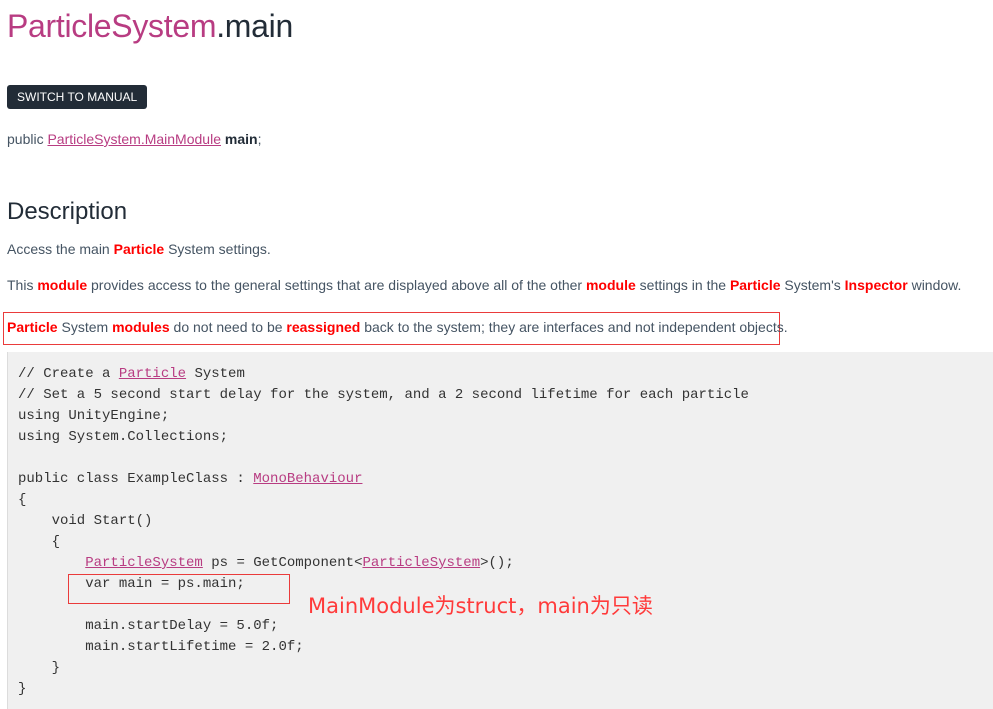  I want to click on member-name: .main, so click(254, 26).